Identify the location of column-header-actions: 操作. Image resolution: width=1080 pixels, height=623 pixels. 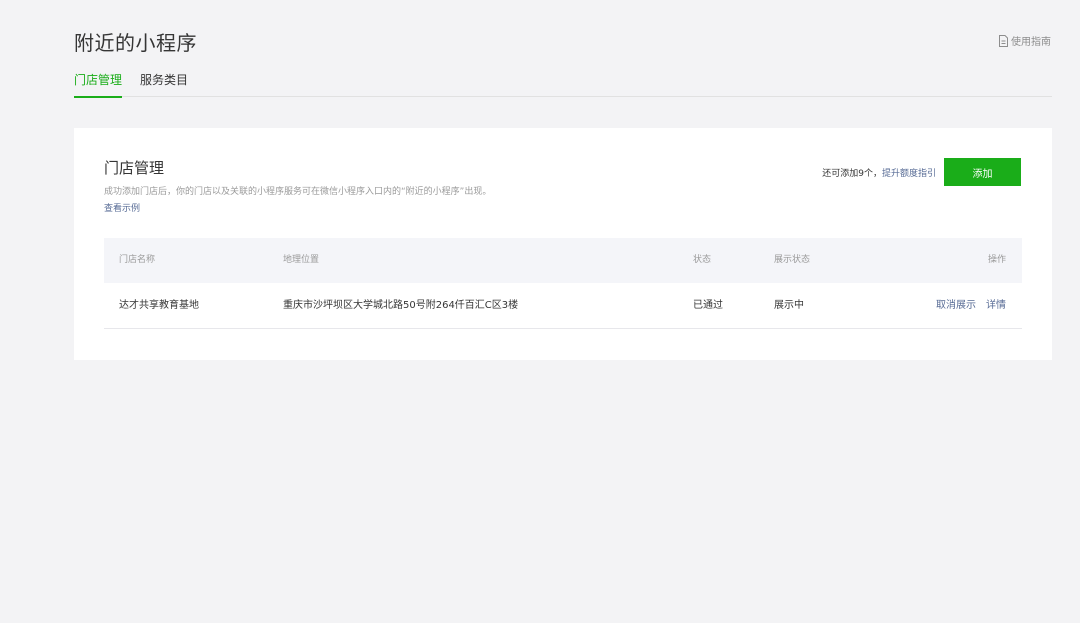
(996, 260).